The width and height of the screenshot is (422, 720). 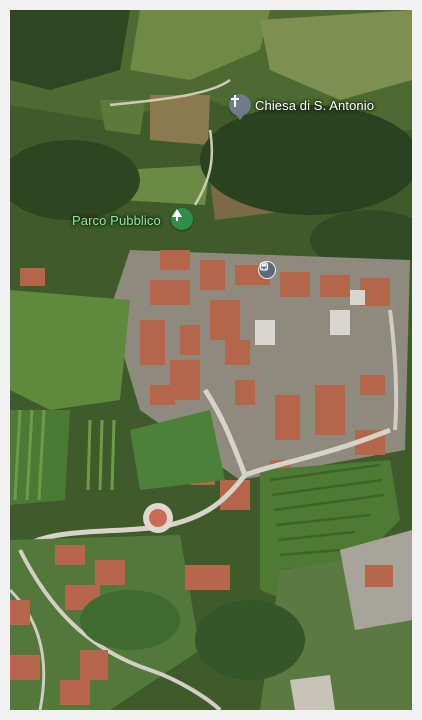 I want to click on park-label: Parco Pubblico, so click(x=116, y=220).